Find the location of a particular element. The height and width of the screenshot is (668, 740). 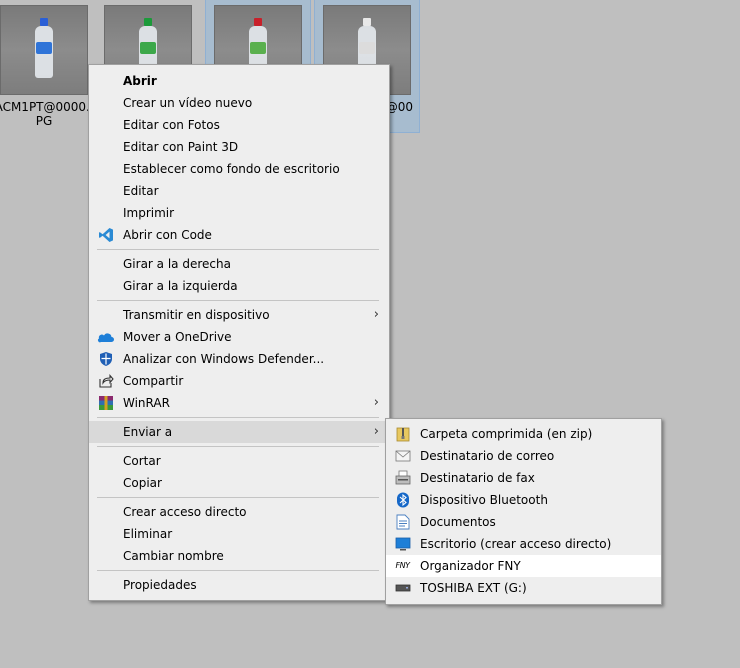

menu-item-girar-izquierda: Girar a la izquierda is located at coordinates (239, 286).